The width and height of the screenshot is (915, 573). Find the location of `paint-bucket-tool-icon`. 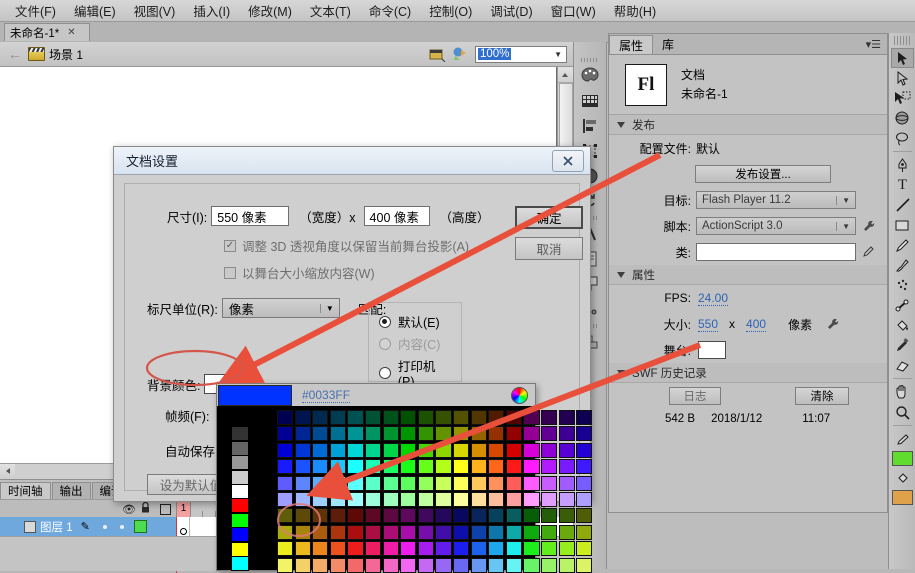

paint-bucket-tool-icon is located at coordinates (902, 325).